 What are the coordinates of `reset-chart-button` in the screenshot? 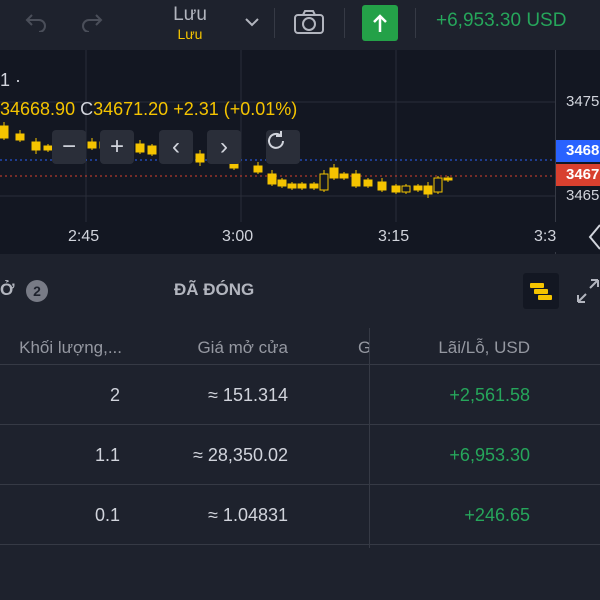 It's located at (283, 147).